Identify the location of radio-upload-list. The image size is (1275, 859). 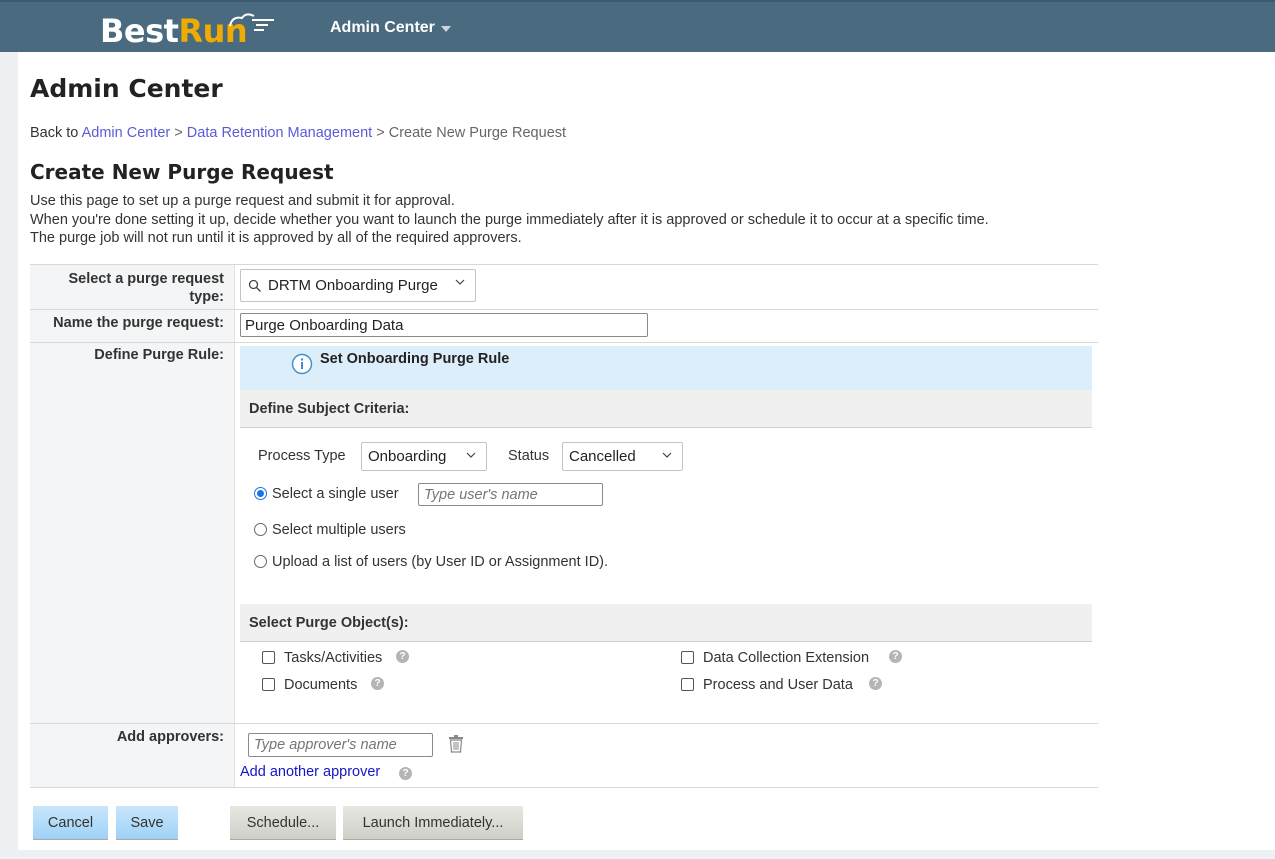
(260, 561).